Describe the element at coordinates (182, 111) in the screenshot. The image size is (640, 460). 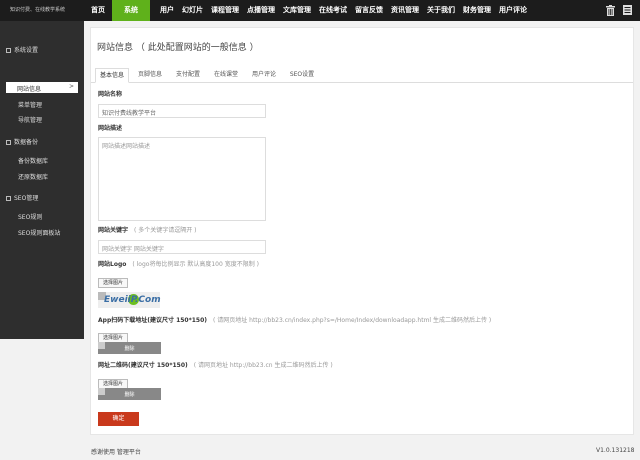
I see `site-name-input: 知识付费线教学平台` at that location.